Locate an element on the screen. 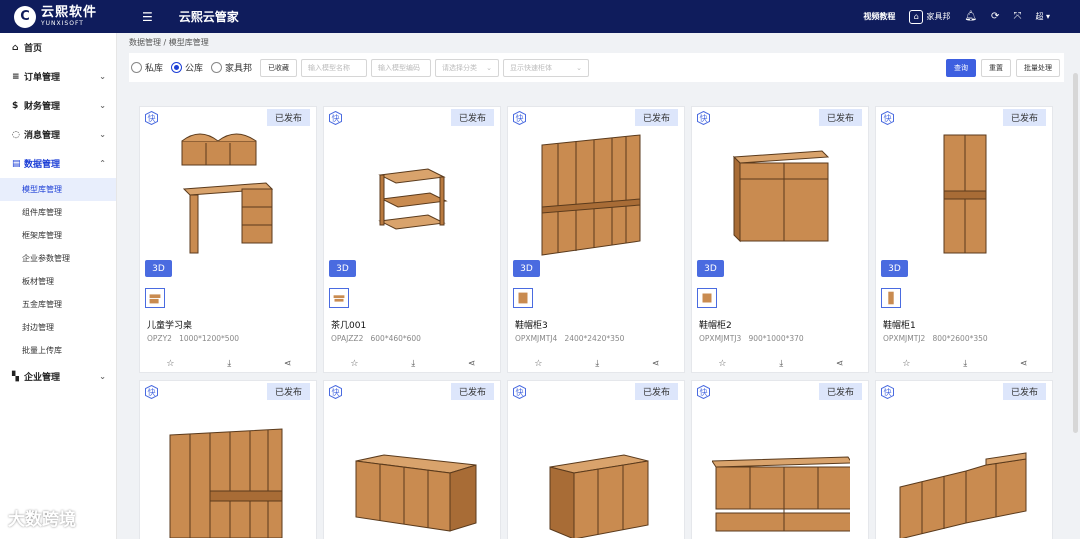 The image size is (1080, 539). query-button: 查询 is located at coordinates (961, 67).